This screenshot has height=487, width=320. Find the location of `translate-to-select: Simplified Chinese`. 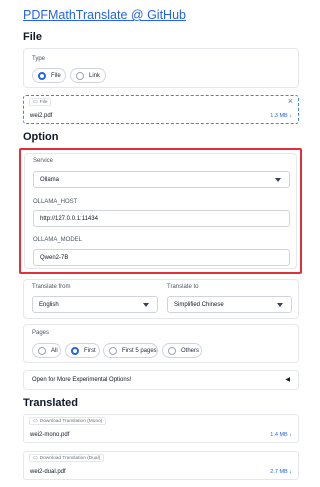

translate-to-select: Simplified Chinese is located at coordinates (229, 304).